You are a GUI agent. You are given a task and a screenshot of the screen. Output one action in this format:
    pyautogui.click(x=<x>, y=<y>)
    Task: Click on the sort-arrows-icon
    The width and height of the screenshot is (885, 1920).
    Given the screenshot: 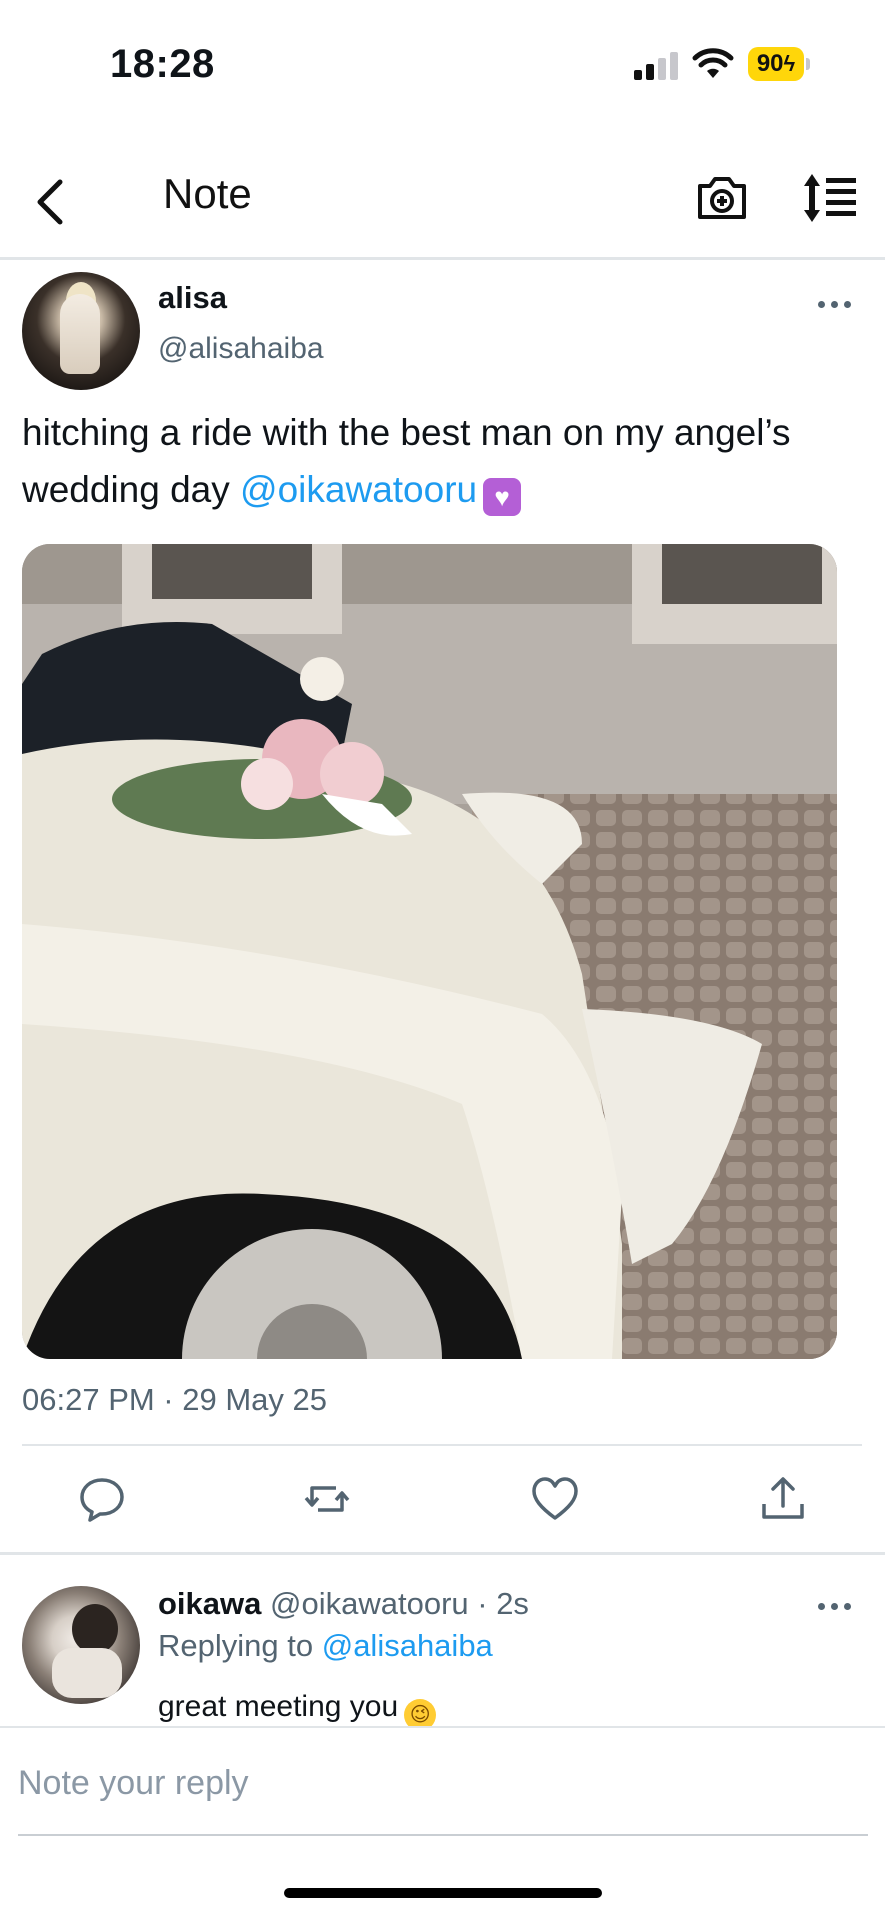 What is the action you would take?
    pyautogui.click(x=830, y=198)
    